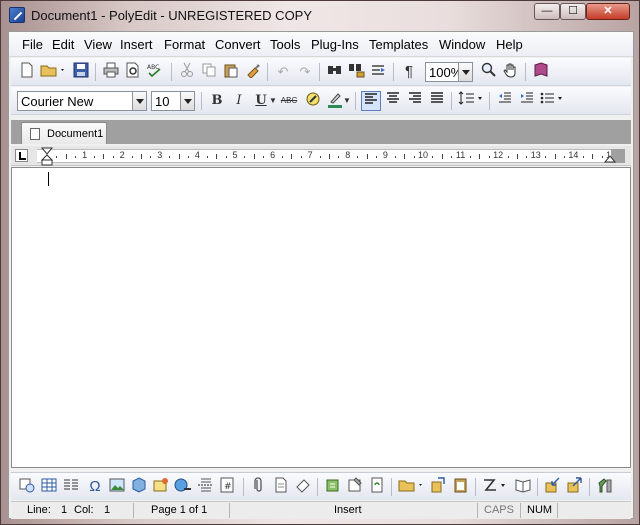 The width and height of the screenshot is (640, 525). I want to click on export-icon, so click(439, 487).